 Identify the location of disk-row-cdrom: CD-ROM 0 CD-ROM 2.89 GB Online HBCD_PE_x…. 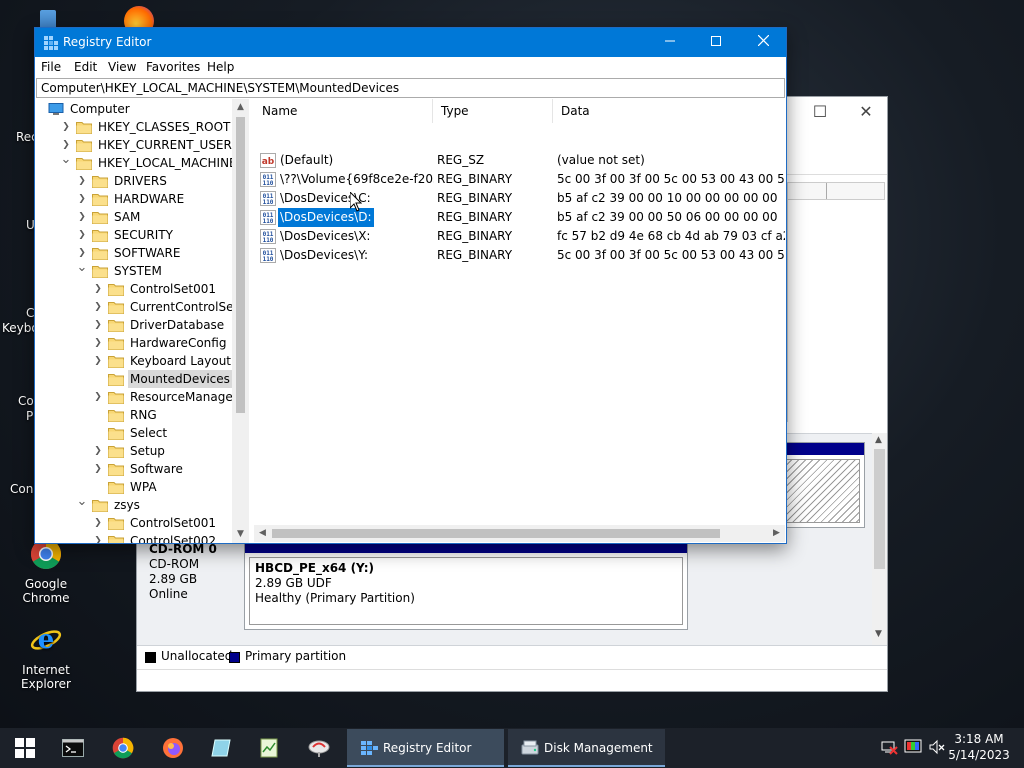
(507, 585).